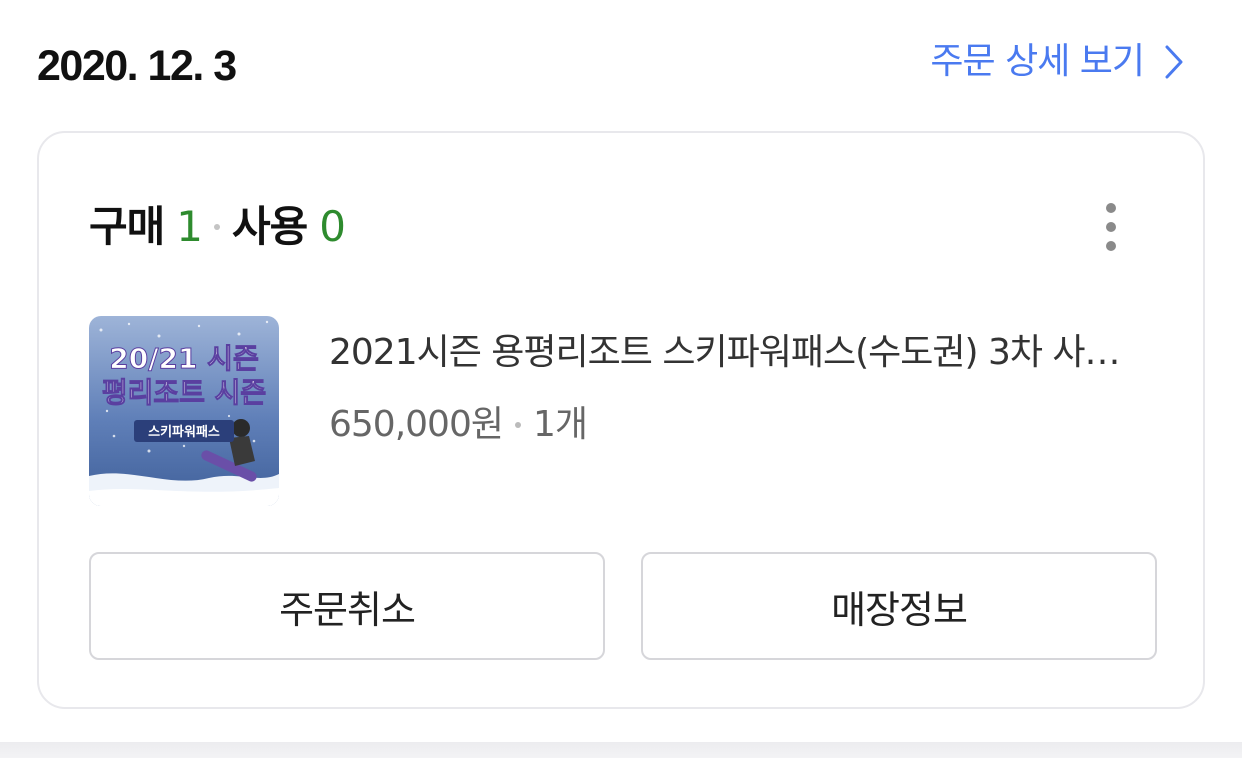  Describe the element at coordinates (137, 66) in the screenshot. I see `order-date: 2020. 12. 3` at that location.